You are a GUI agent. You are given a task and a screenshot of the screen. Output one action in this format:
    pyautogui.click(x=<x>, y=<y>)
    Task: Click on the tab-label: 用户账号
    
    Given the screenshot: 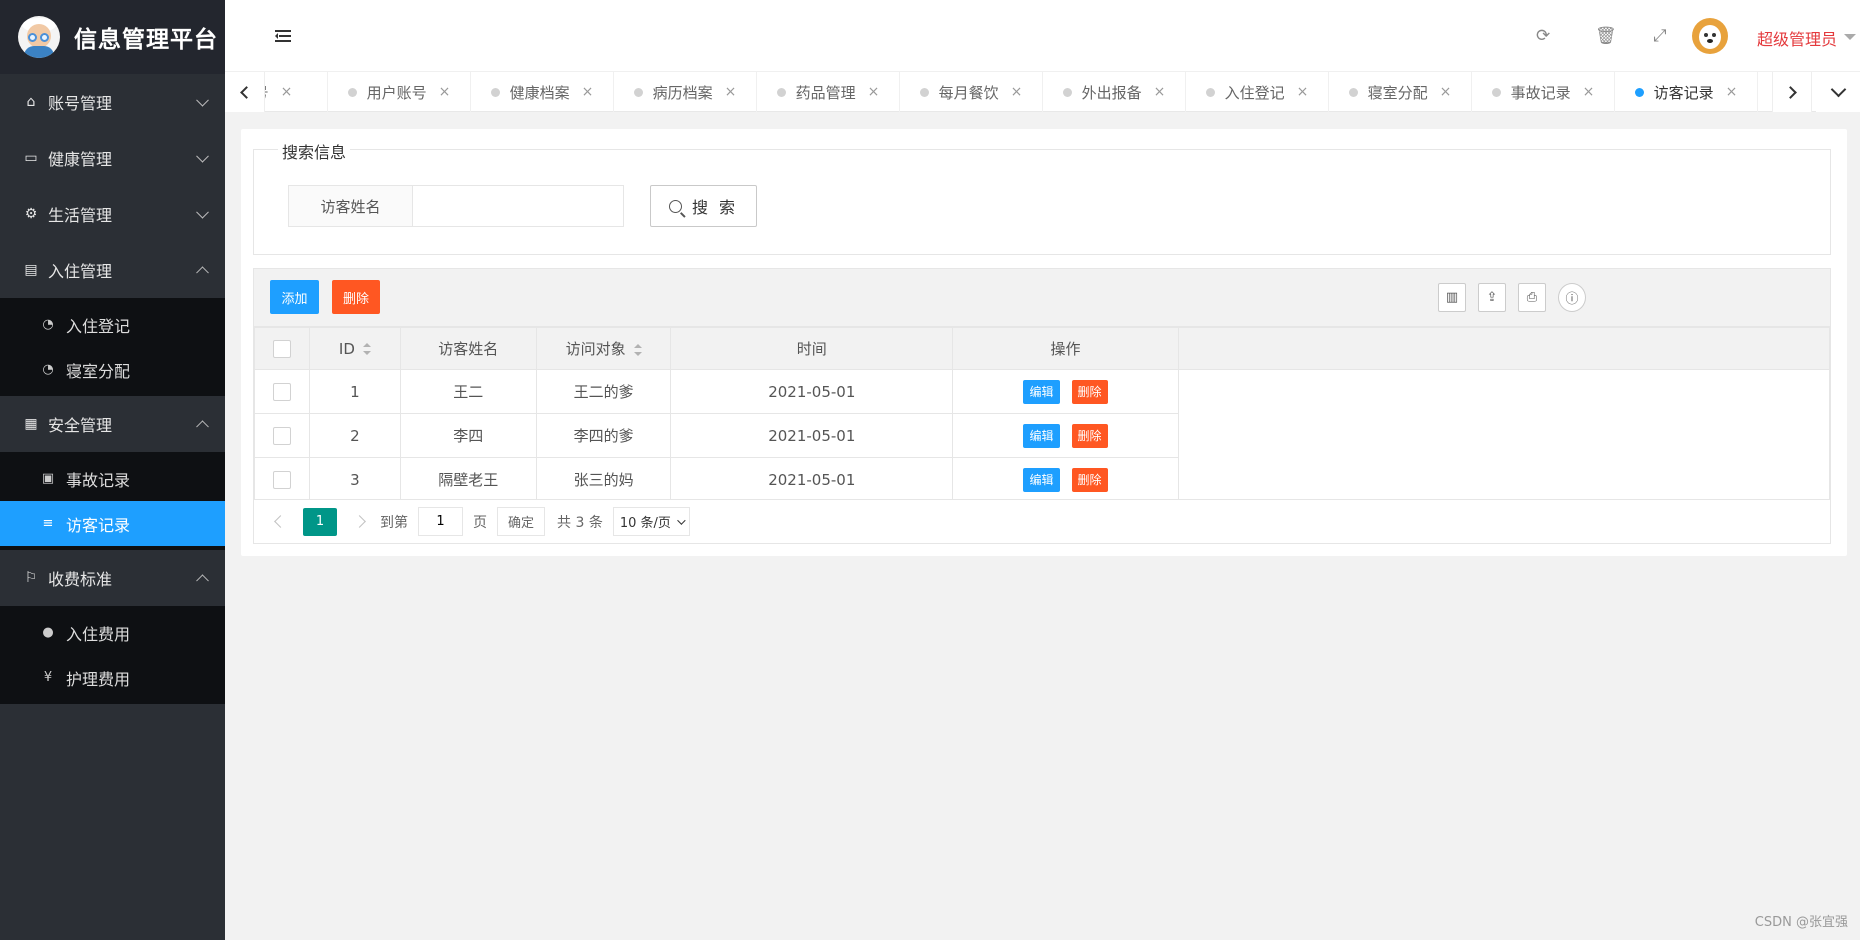 What is the action you would take?
    pyautogui.click(x=396, y=92)
    